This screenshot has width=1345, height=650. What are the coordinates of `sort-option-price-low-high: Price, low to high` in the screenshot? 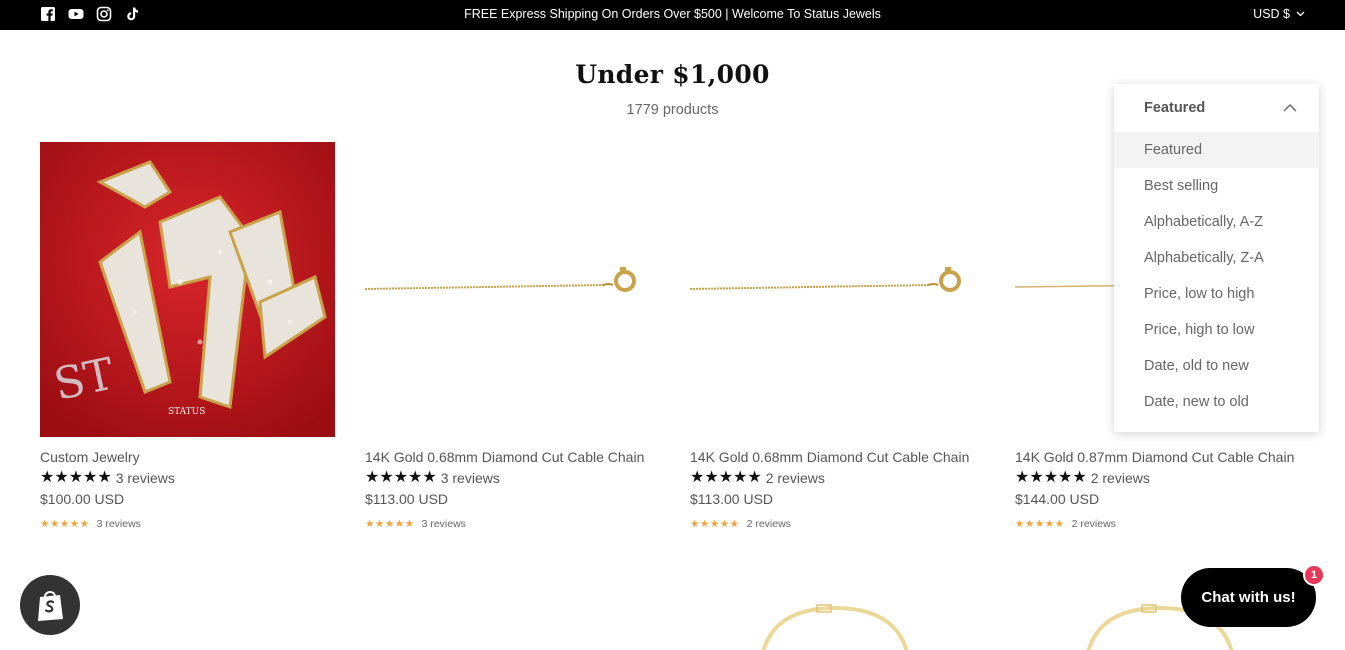 It's located at (1216, 294).